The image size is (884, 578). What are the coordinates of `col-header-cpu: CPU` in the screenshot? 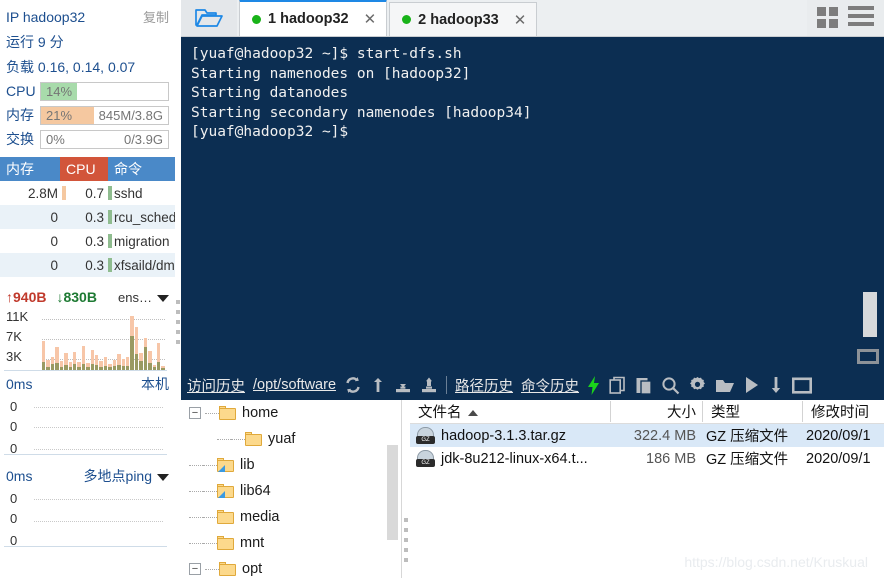 It's located at (84, 169).